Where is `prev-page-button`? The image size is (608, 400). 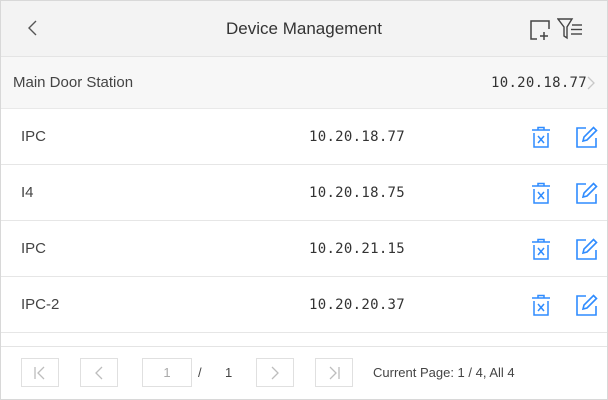
prev-page-button is located at coordinates (99, 372).